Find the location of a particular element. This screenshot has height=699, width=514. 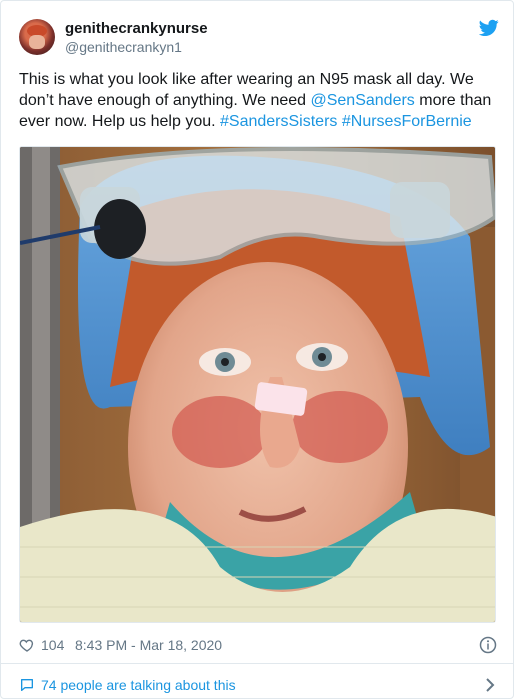

chevron-right-icon is located at coordinates (490, 685).